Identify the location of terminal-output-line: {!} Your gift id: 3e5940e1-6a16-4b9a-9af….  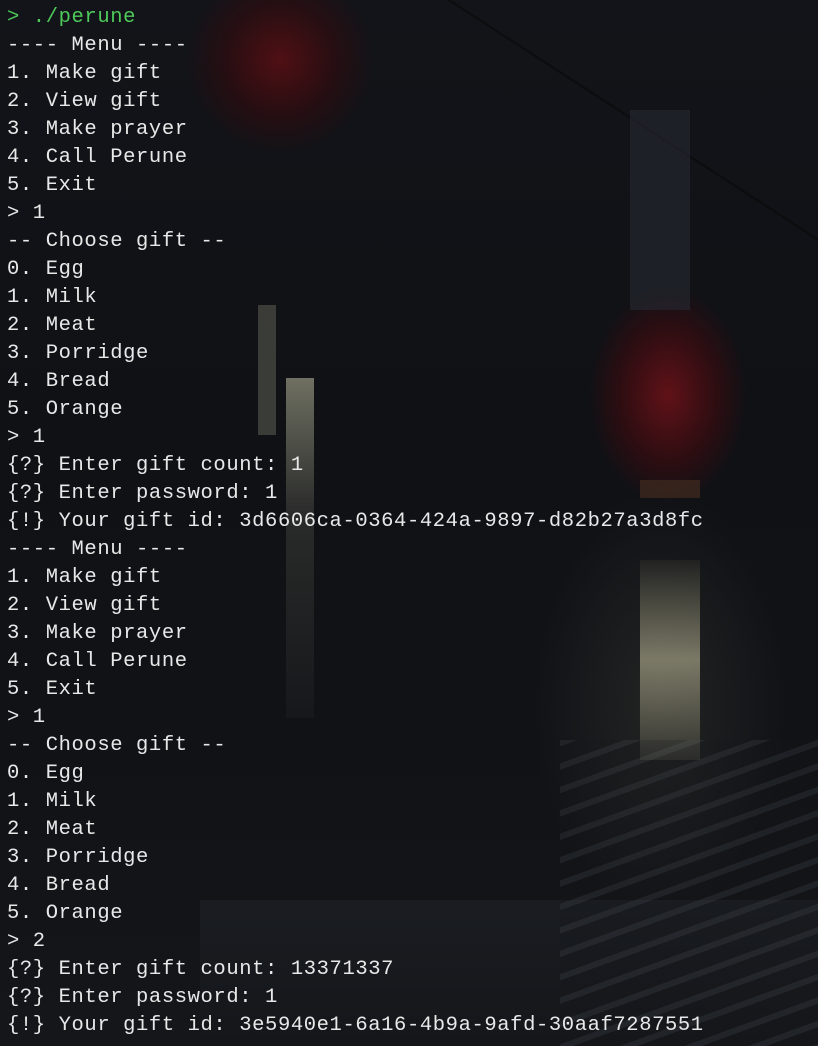
(355, 1025).